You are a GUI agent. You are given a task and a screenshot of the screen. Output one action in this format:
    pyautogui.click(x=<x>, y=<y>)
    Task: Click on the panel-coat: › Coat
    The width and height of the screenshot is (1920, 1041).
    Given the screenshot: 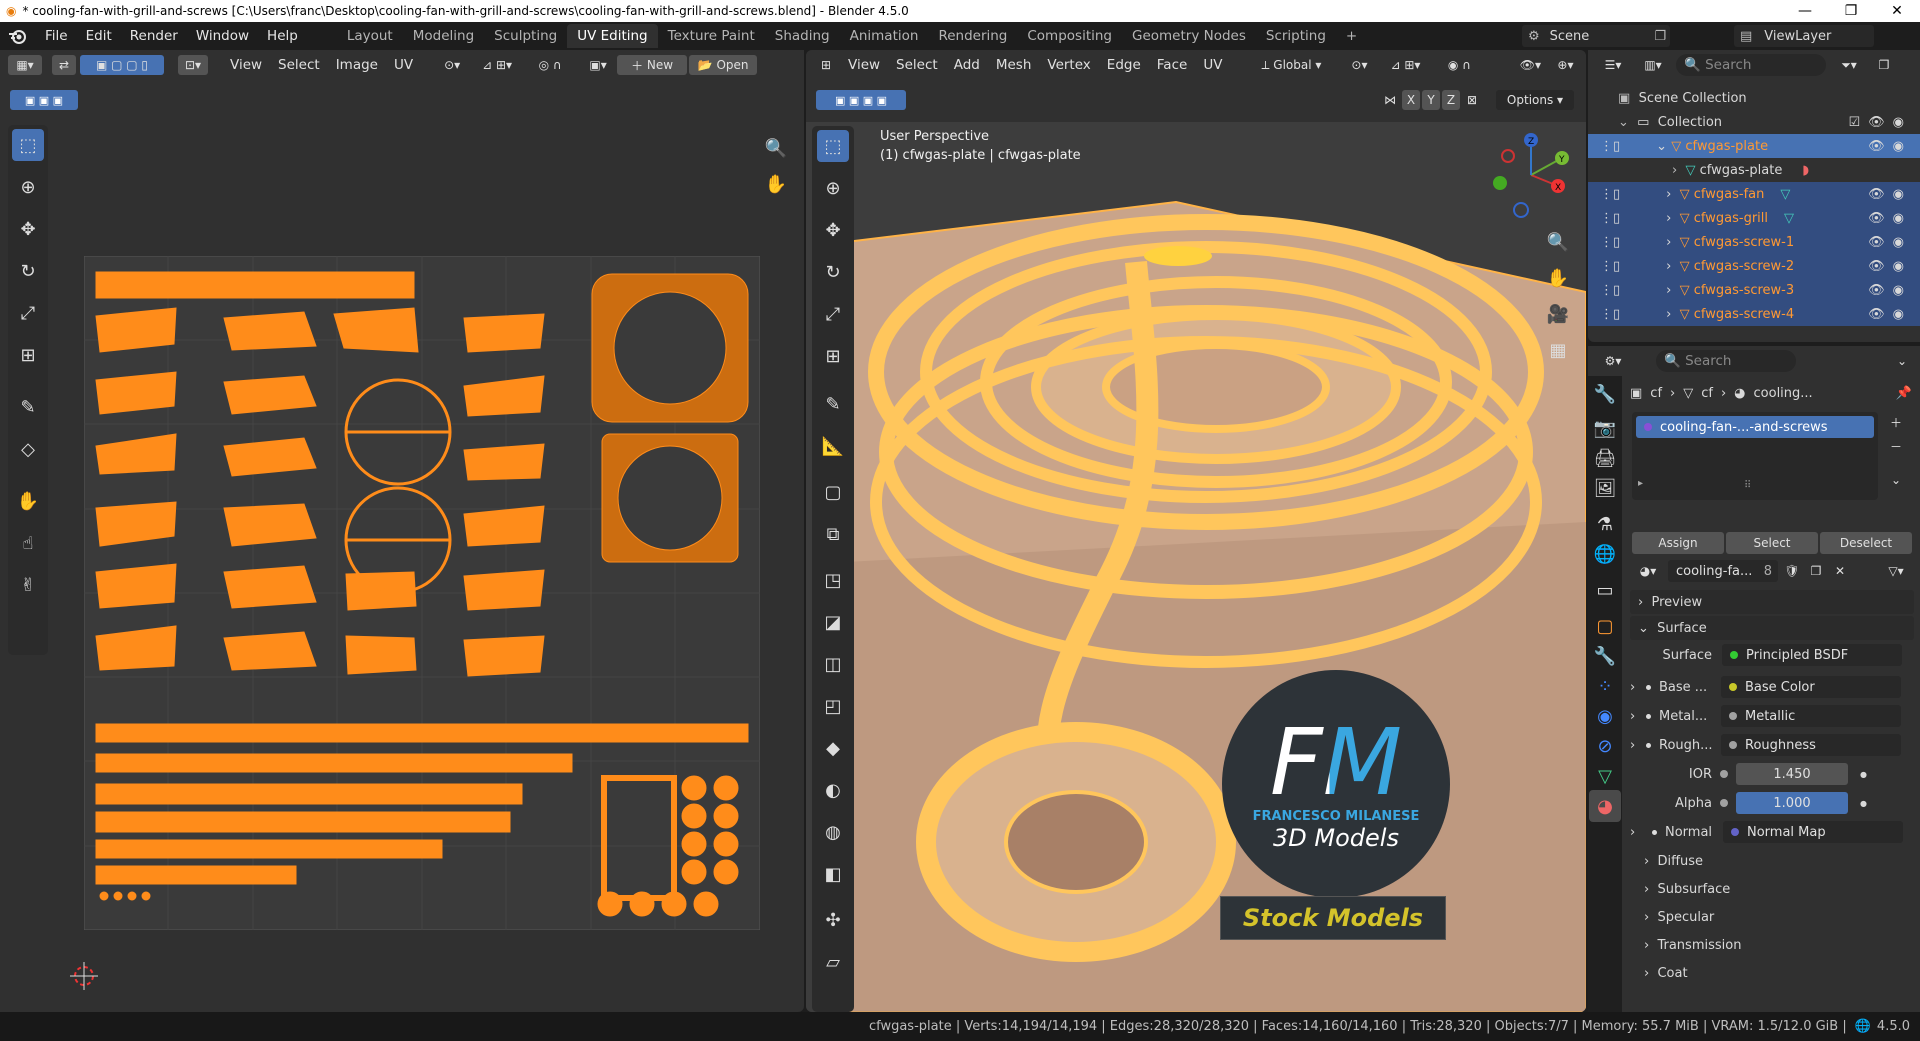 What is the action you would take?
    pyautogui.click(x=1666, y=973)
    